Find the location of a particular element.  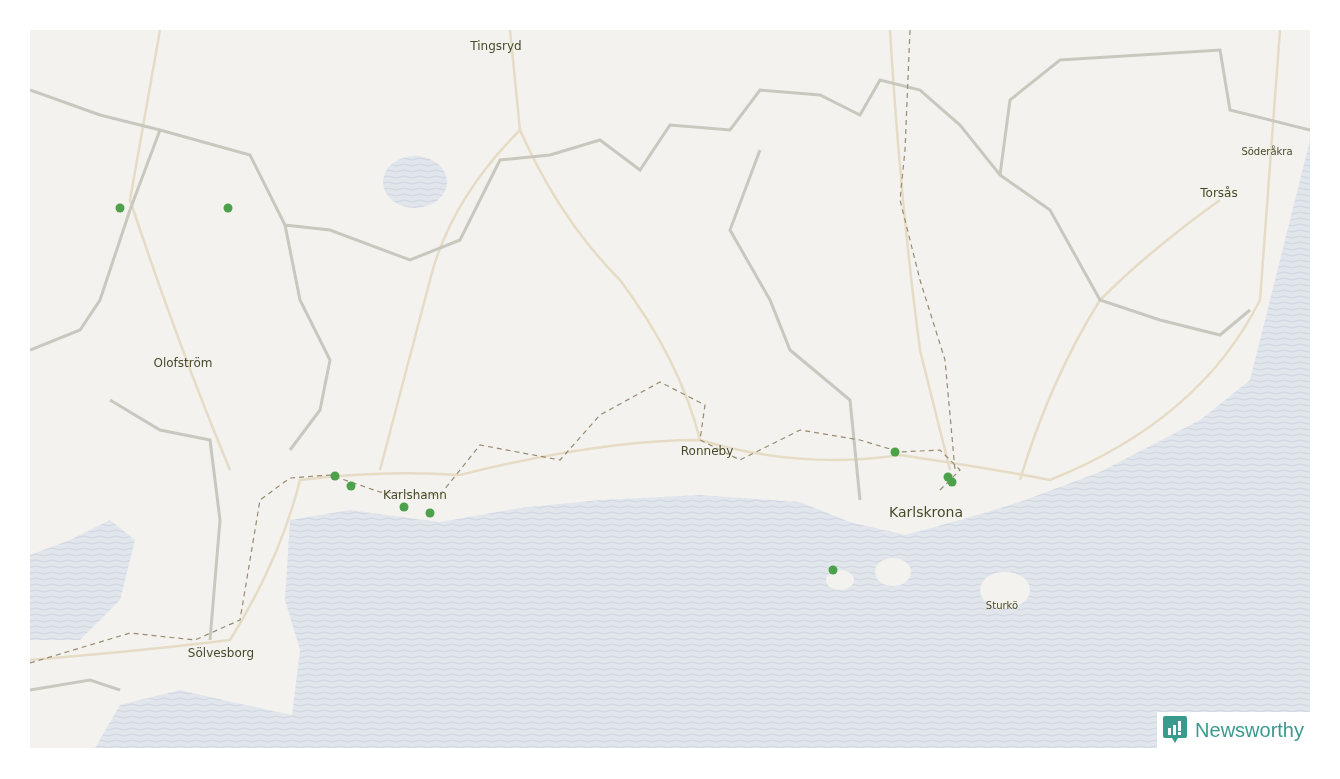

place-label: Olofström is located at coordinates (183, 363).